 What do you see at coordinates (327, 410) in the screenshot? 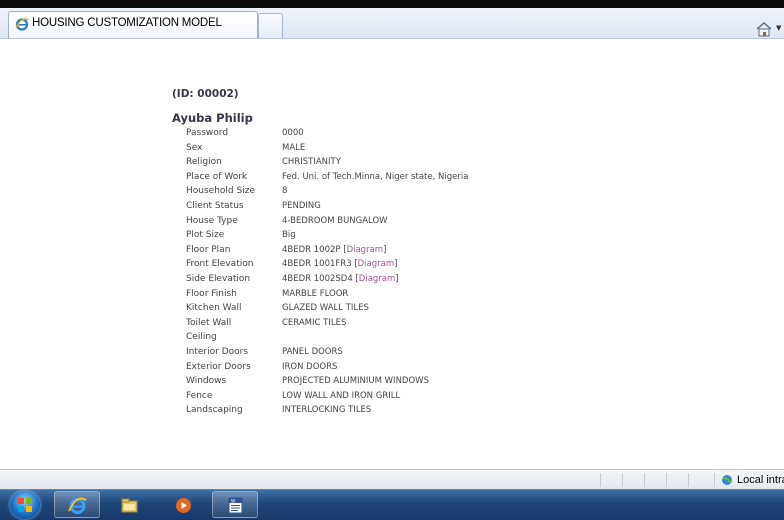
I see `detail-value: INTERLOCKING TILES` at bounding box center [327, 410].